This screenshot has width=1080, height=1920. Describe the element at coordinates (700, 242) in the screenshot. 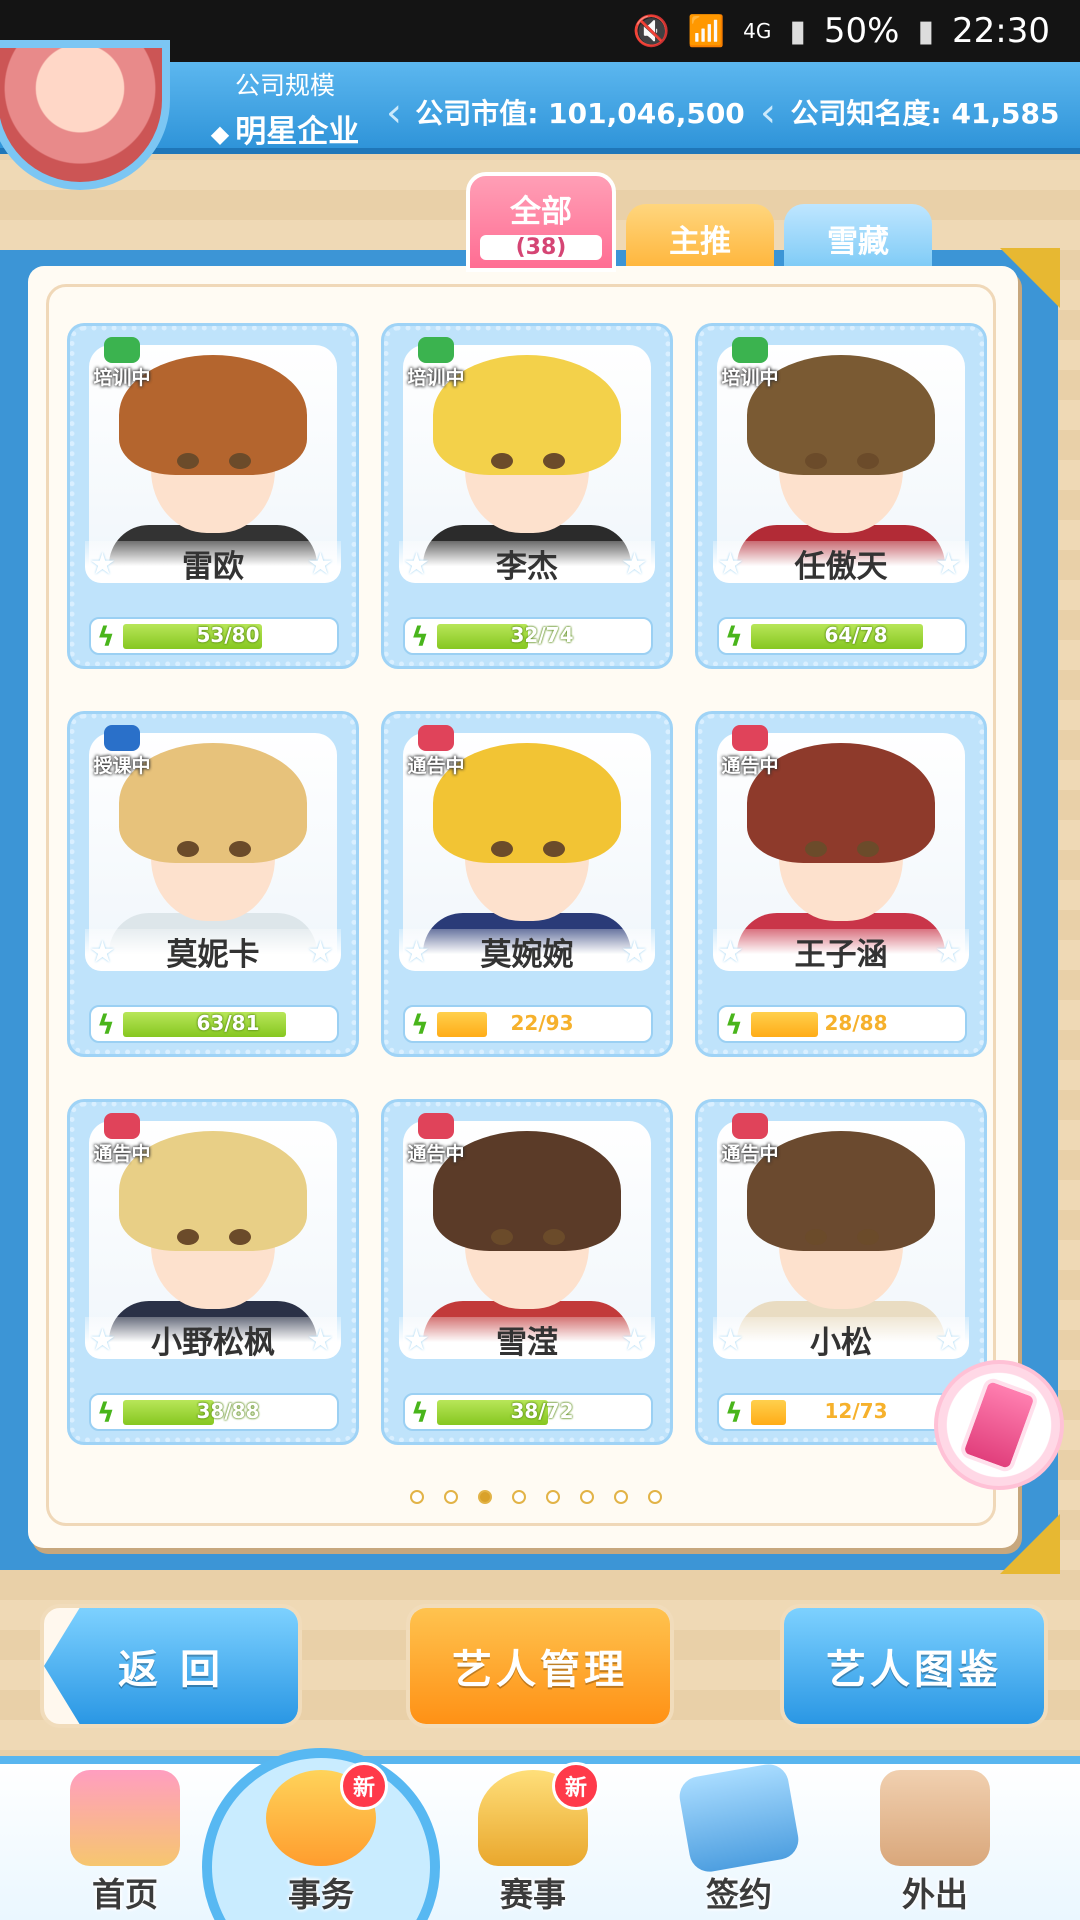

I see `tab-featured-label: 主推` at that location.